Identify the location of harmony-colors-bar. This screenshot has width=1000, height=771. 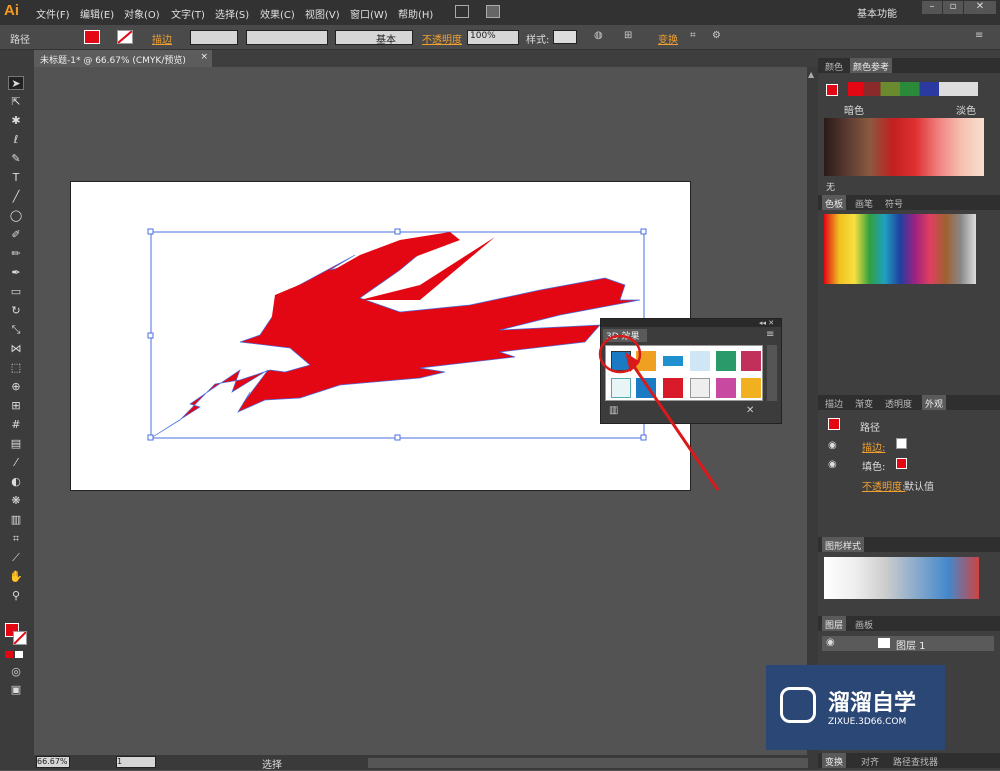
(913, 89).